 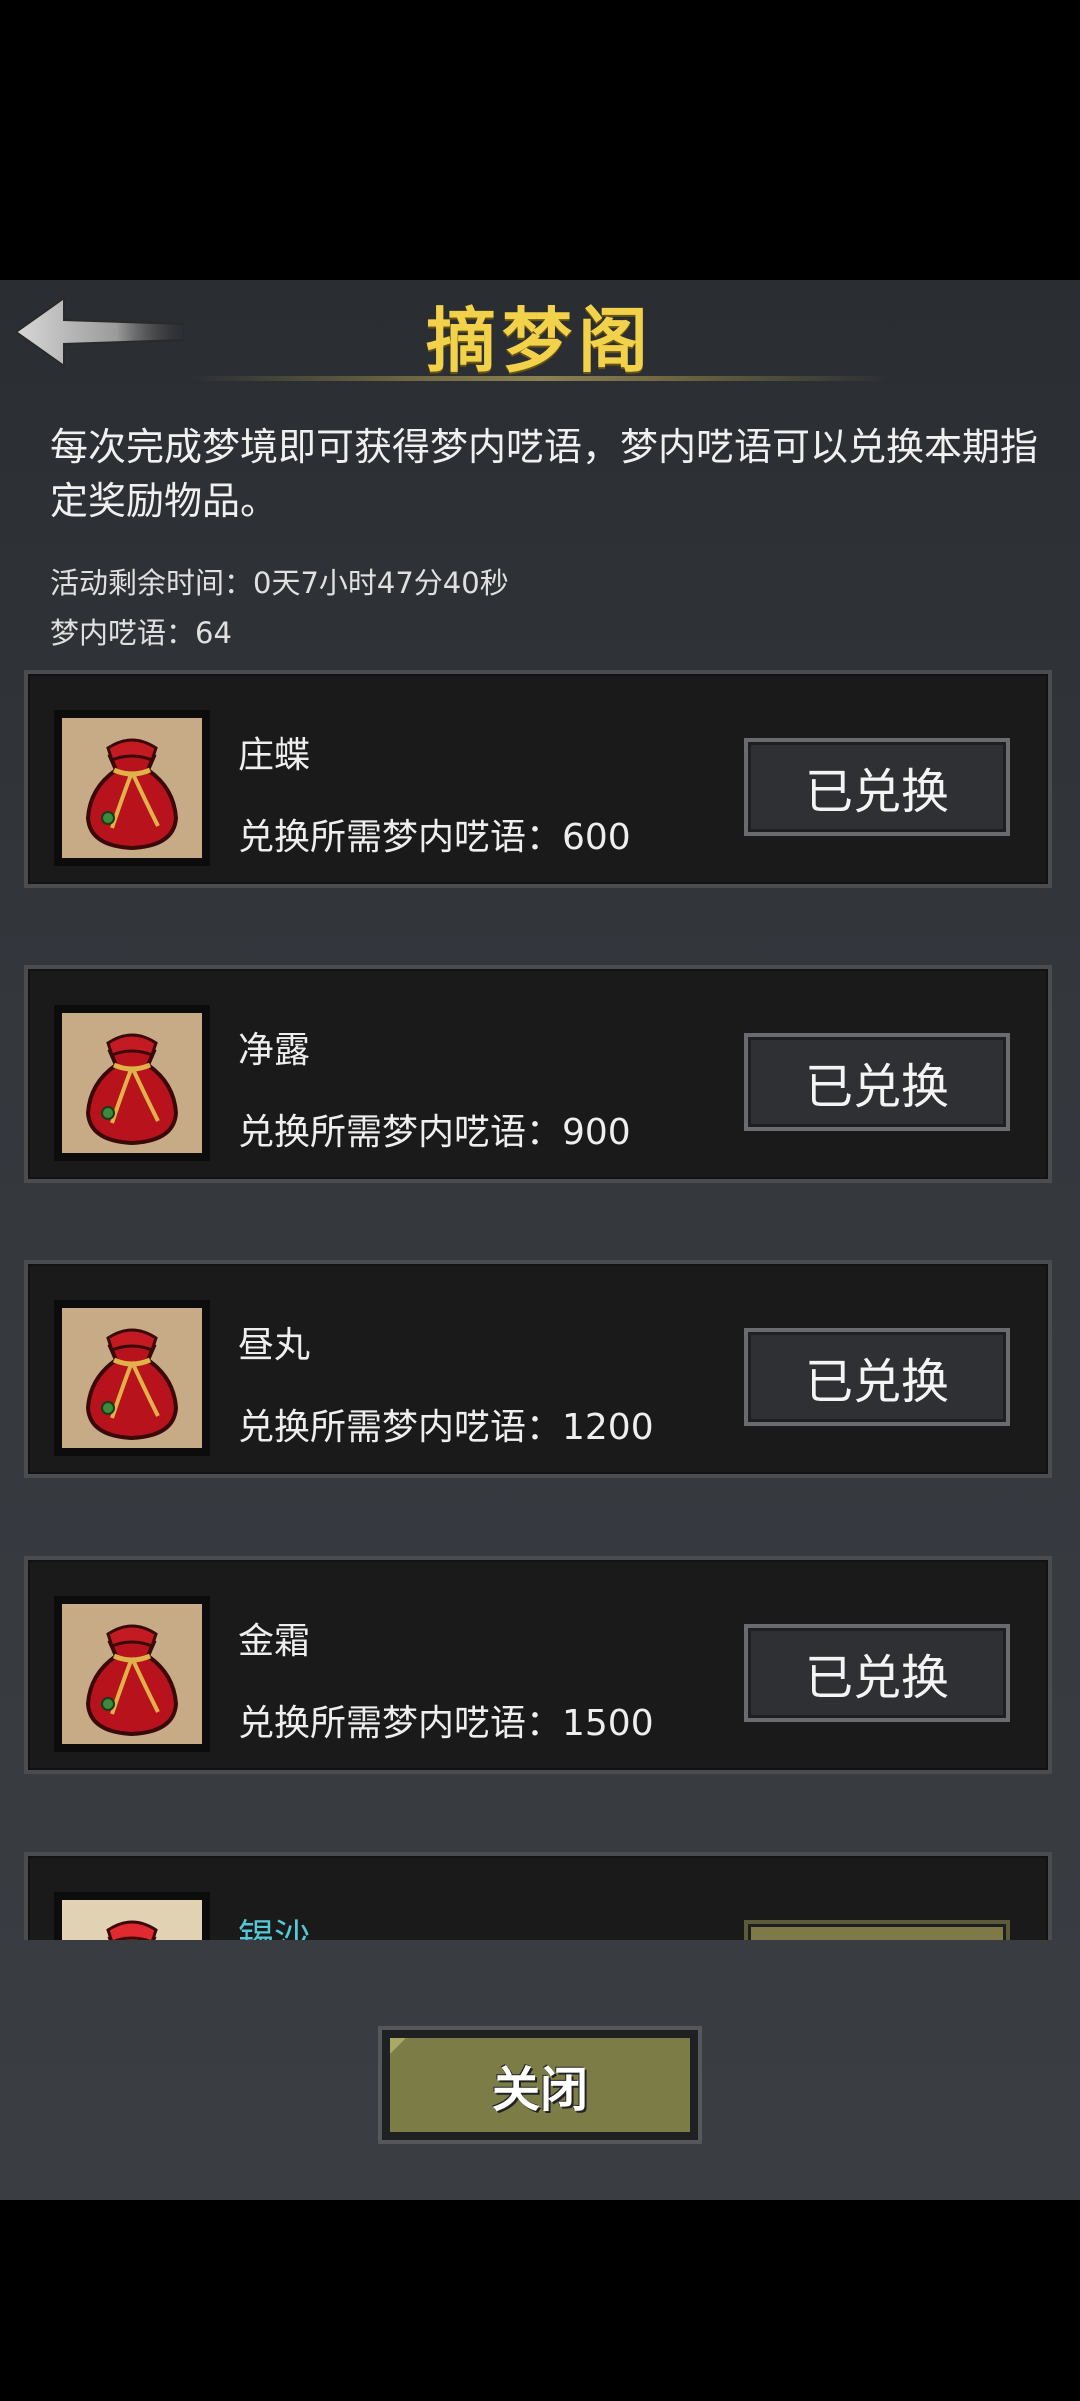 I want to click on item-cost: 兑换所需梦内呓语：1500, so click(x=446, y=1723).